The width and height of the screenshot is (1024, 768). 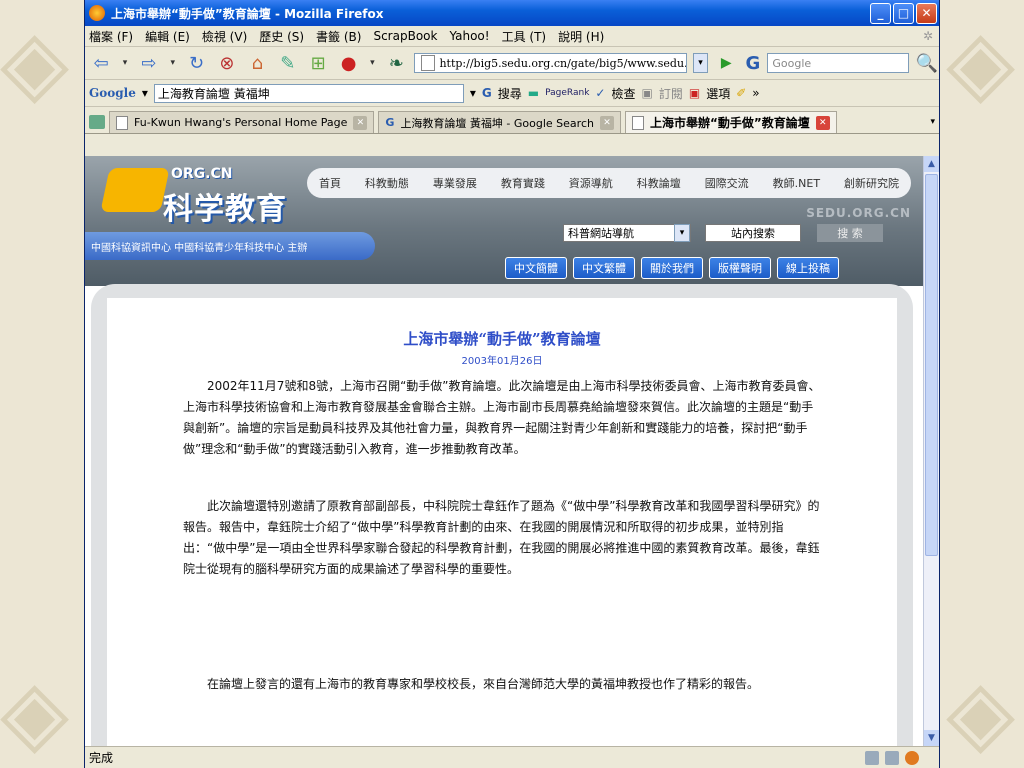 What do you see at coordinates (796, 183) in the screenshot?
I see `nav-teacher-net: 教師.NET` at bounding box center [796, 183].